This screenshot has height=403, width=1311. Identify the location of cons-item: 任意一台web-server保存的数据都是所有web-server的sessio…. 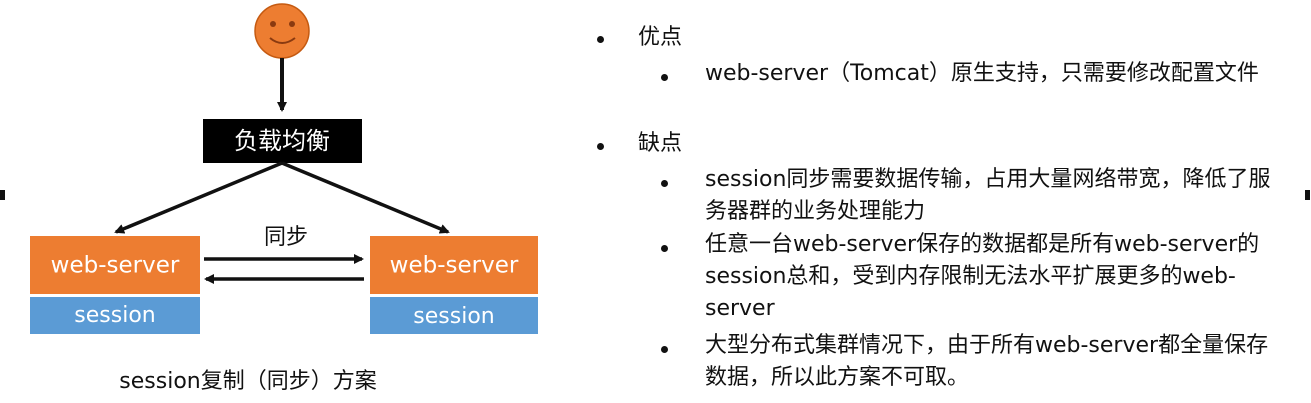
(982, 276).